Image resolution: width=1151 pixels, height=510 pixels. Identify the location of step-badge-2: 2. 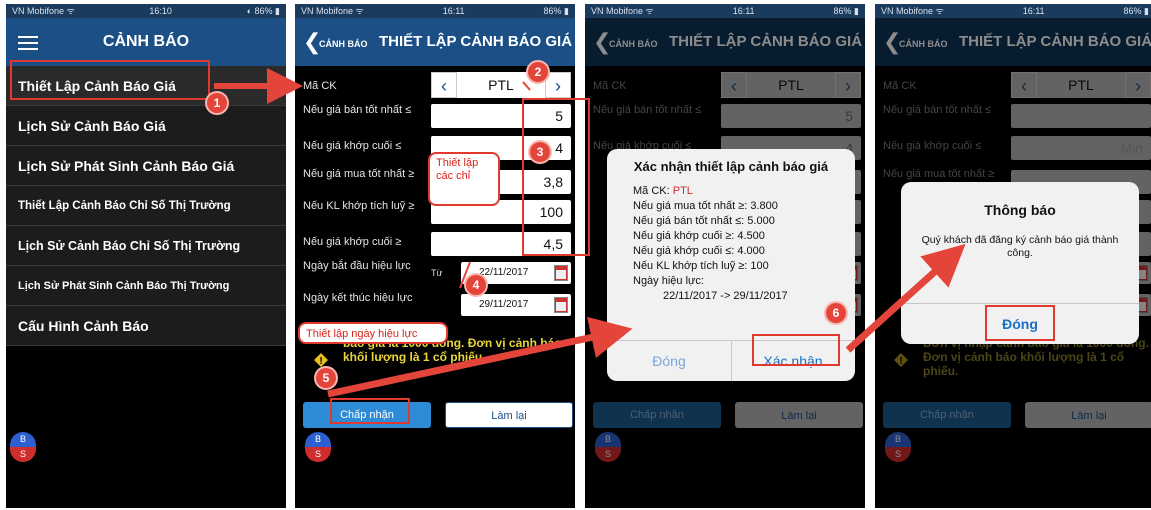
(538, 72).